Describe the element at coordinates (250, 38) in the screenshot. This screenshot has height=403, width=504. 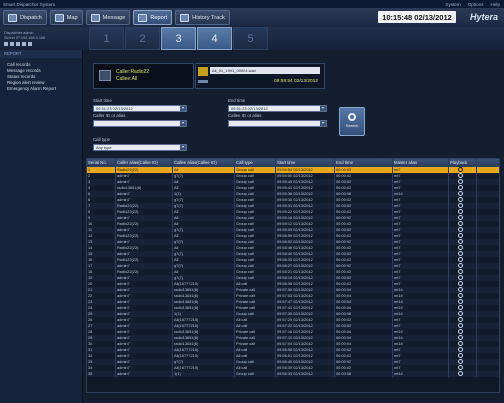
I see `tab-5: 5` at that location.